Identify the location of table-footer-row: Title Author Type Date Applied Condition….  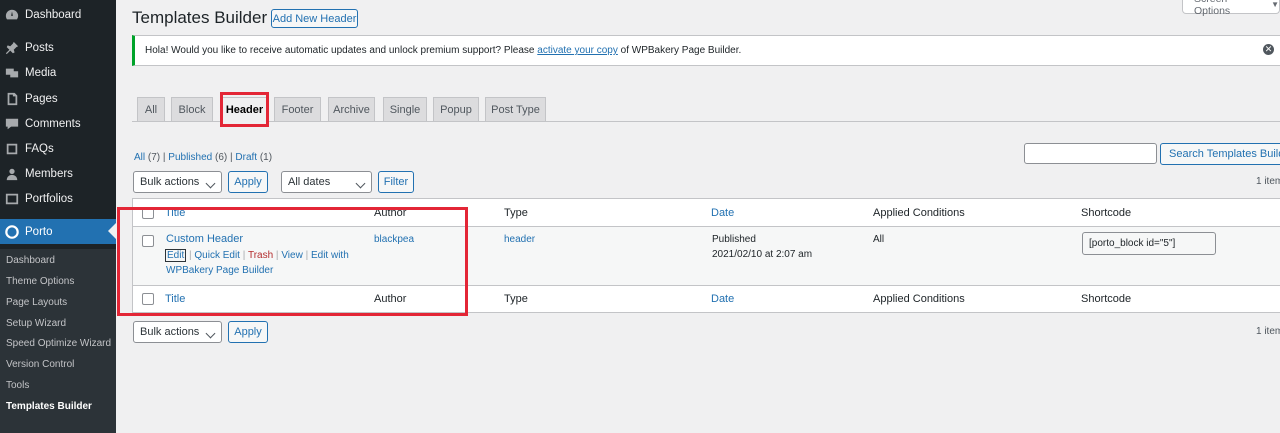
(706, 299).